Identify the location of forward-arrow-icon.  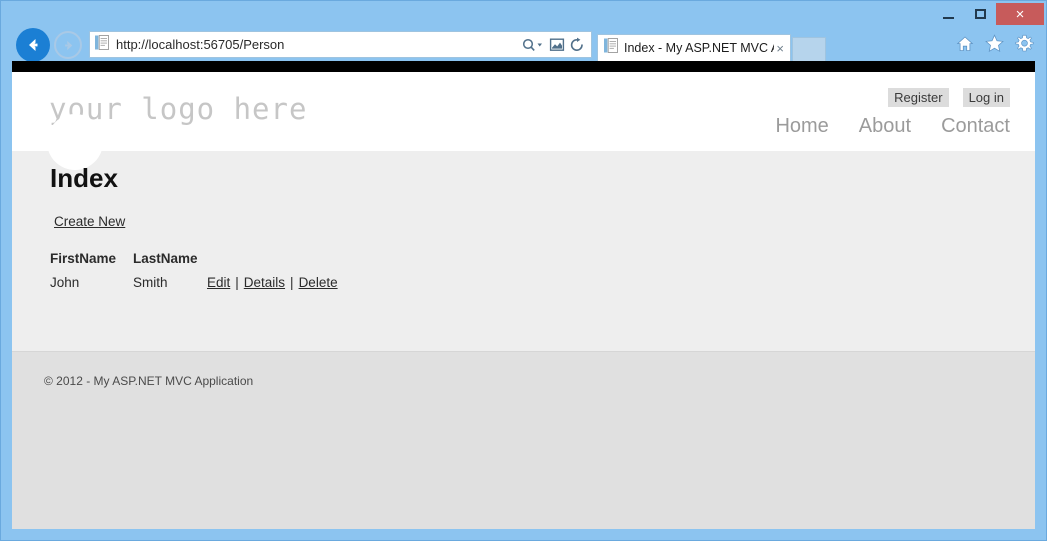
(68, 45).